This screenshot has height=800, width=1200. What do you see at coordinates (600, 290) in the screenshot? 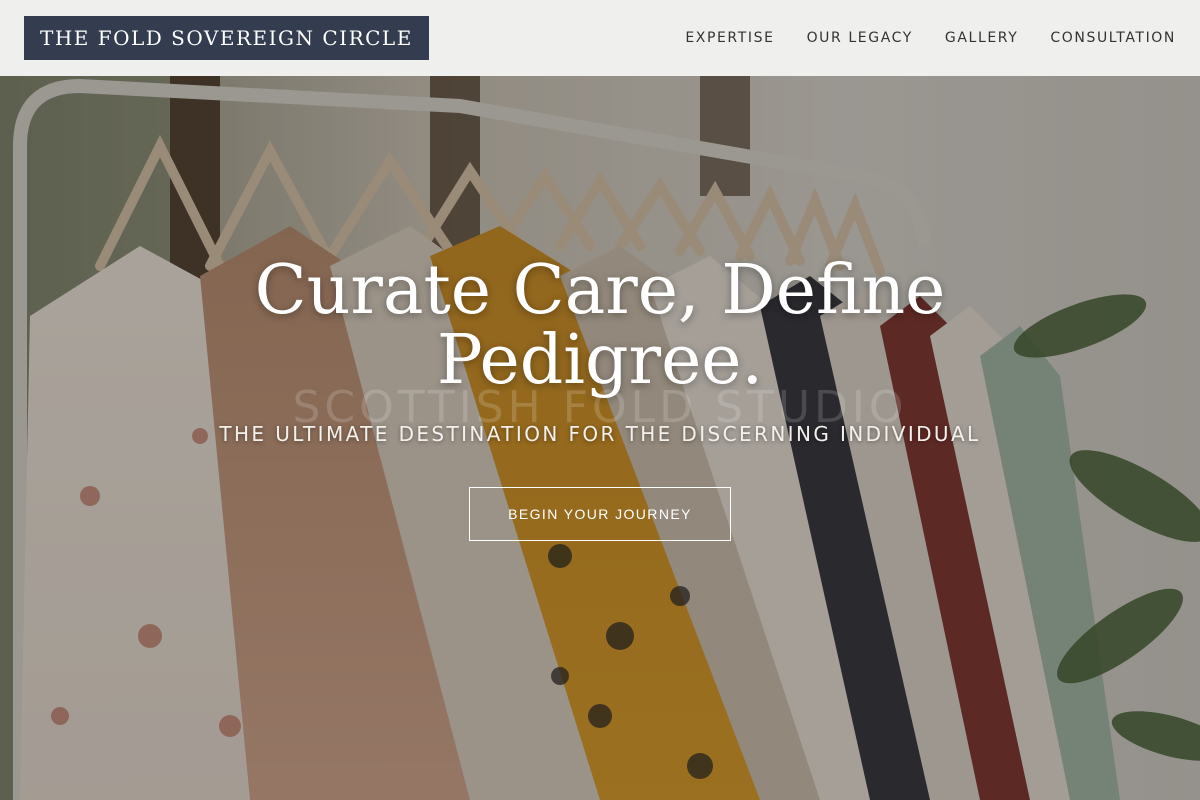
I see `hero-title-line-1: Curate Care, Define` at bounding box center [600, 290].